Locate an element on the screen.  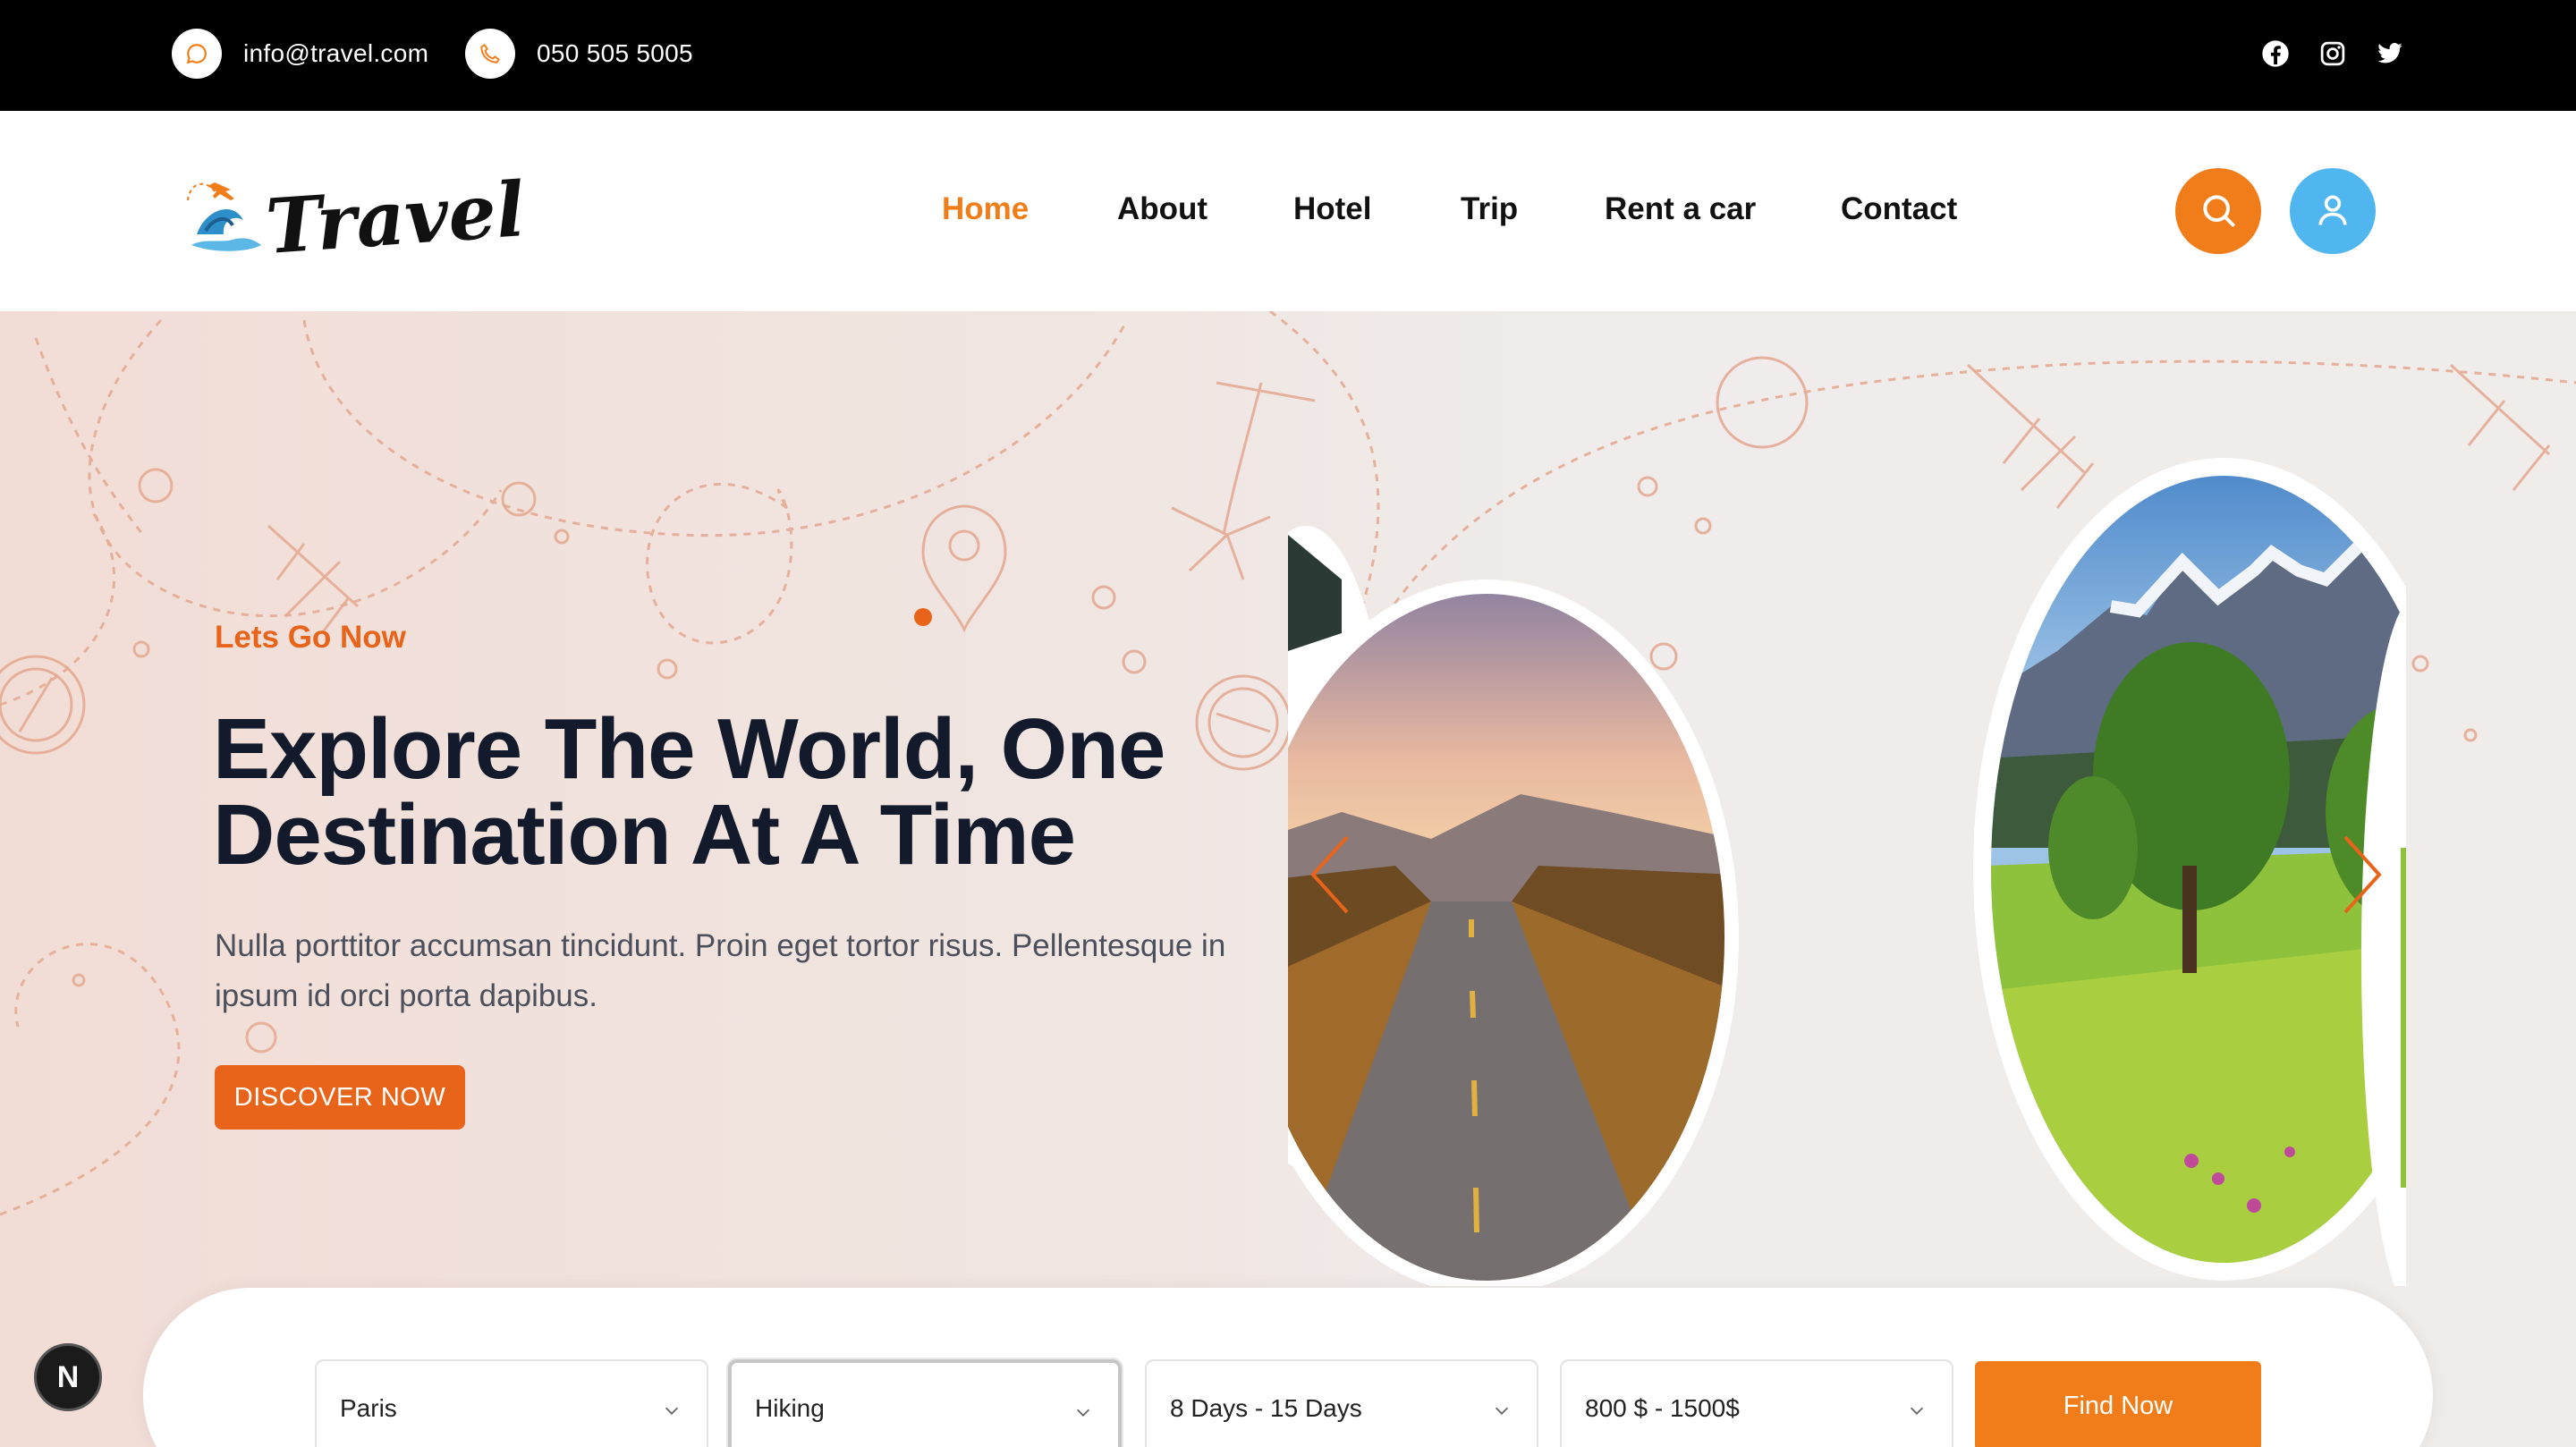
site-logo: Travel is located at coordinates (362, 214).